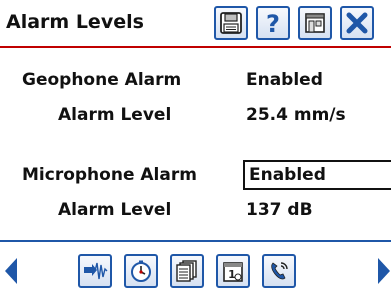  I want to click on phone-button, so click(279, 271).